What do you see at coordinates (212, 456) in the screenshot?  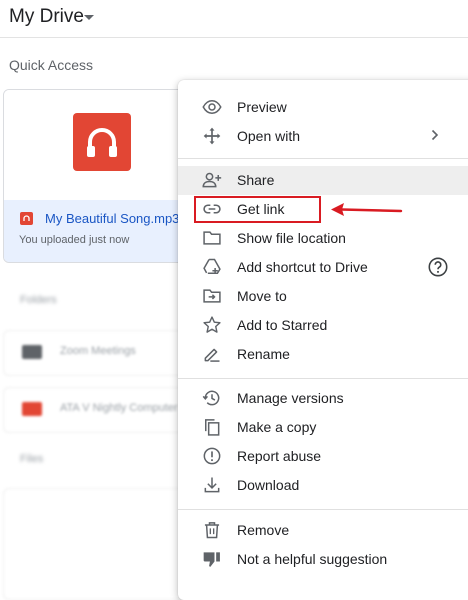 I see `alert-icon` at bounding box center [212, 456].